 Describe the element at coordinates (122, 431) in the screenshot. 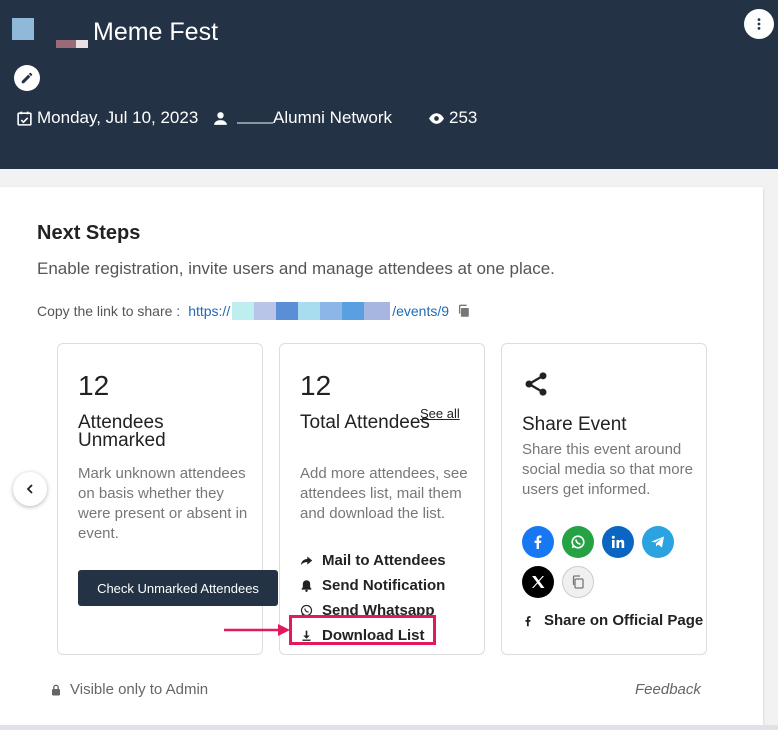

I see `unmarked-title: Attendees Unmarked` at that location.